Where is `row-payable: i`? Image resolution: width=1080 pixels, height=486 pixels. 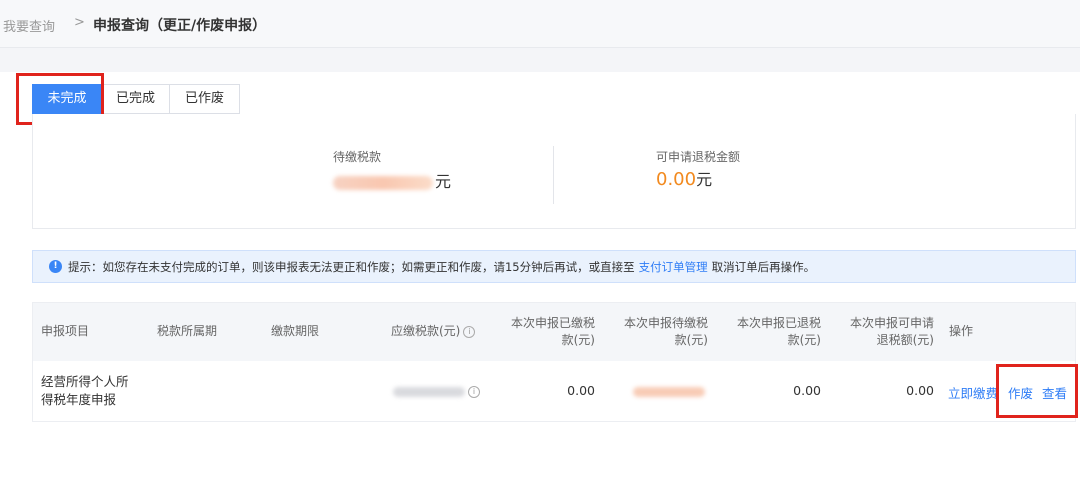 row-payable: i is located at coordinates (436, 390).